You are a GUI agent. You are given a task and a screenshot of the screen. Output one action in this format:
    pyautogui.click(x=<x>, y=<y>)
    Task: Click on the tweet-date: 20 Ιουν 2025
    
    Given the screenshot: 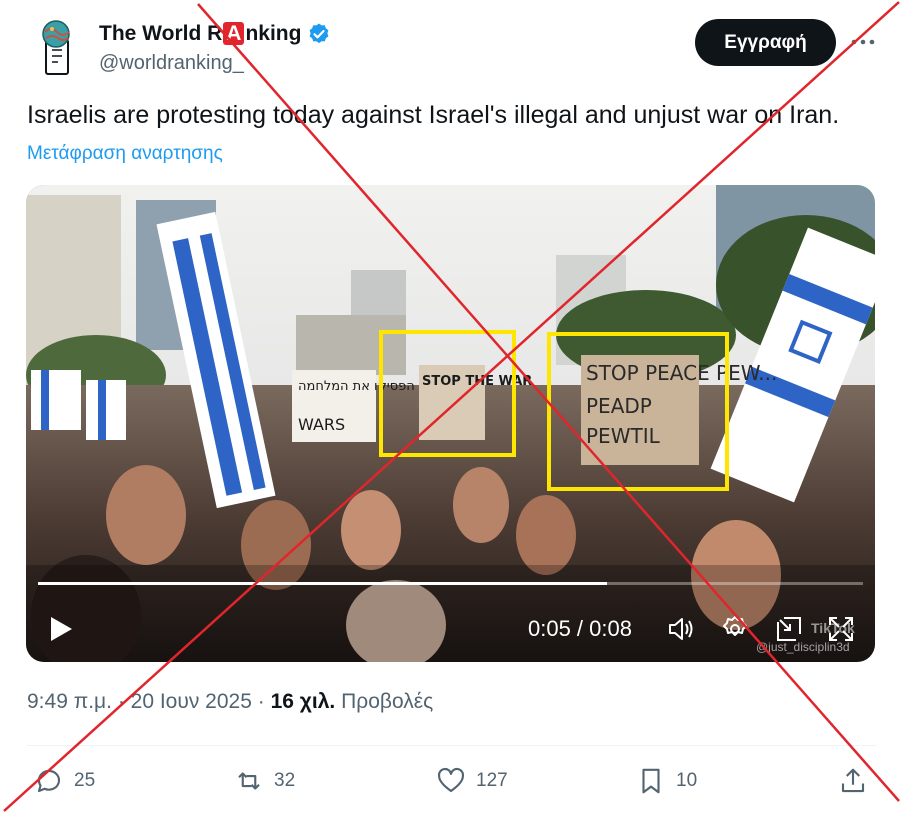 What is the action you would take?
    pyautogui.click(x=191, y=701)
    